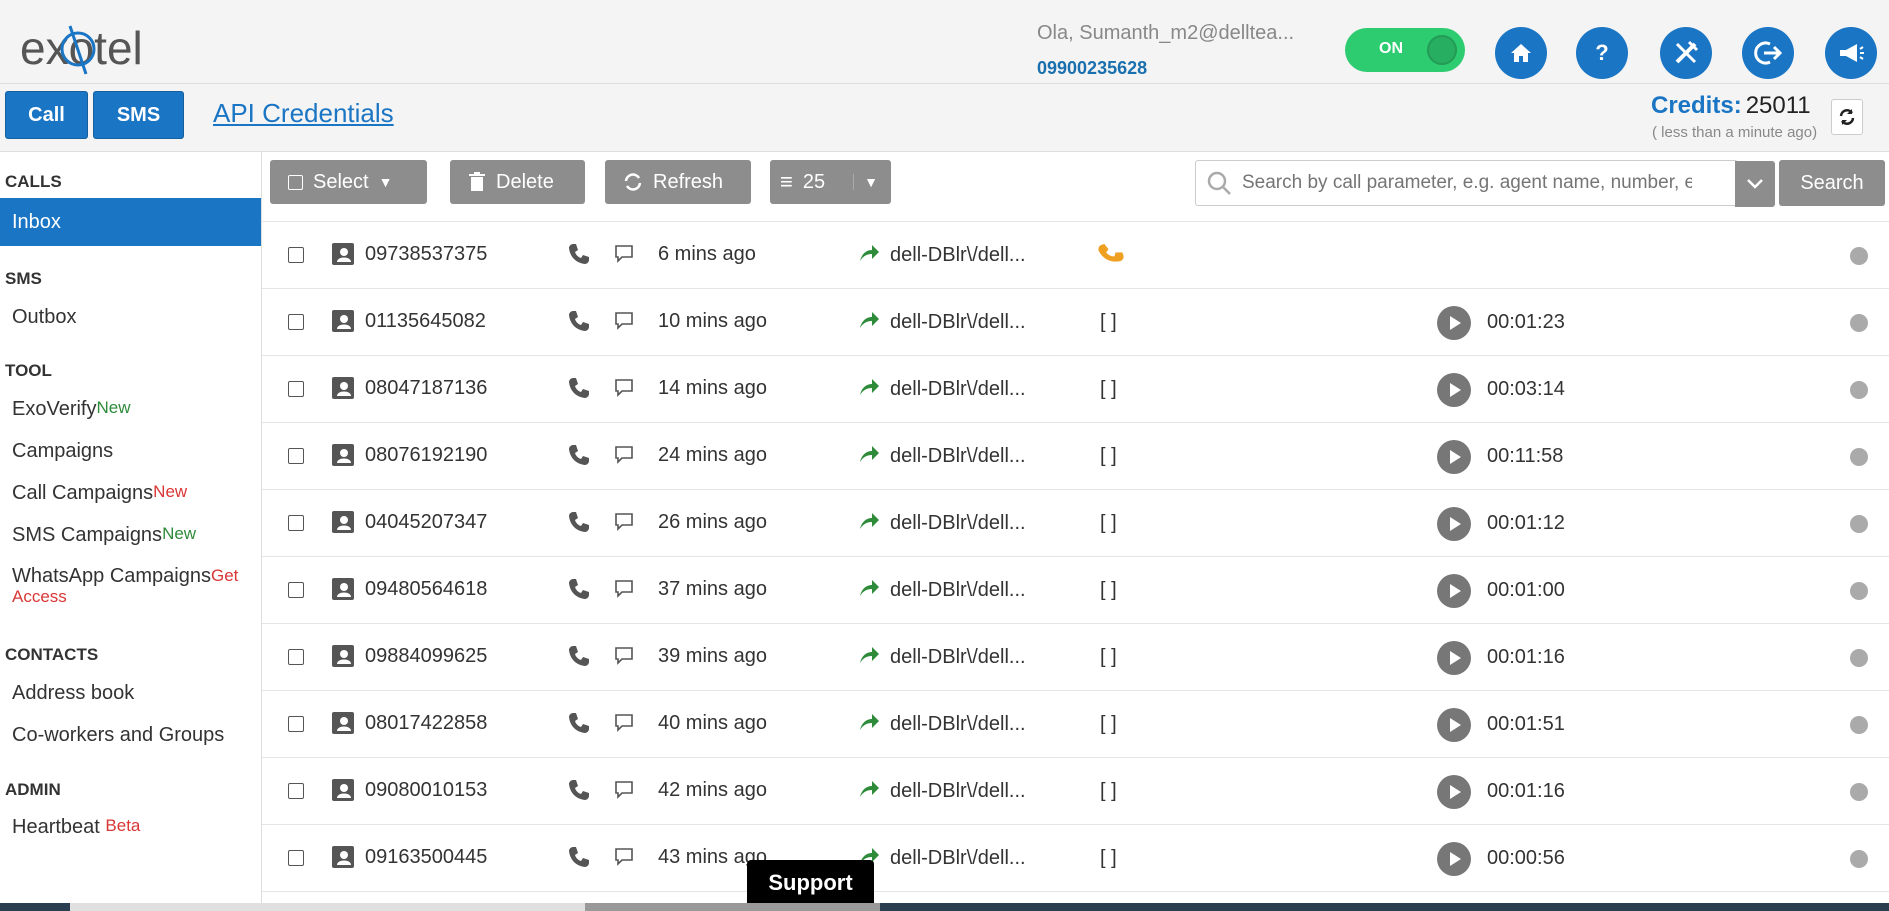 The height and width of the screenshot is (911, 1889). Describe the element at coordinates (44, 317) in the screenshot. I see `sidebar-item-outbox: Outbox` at that location.